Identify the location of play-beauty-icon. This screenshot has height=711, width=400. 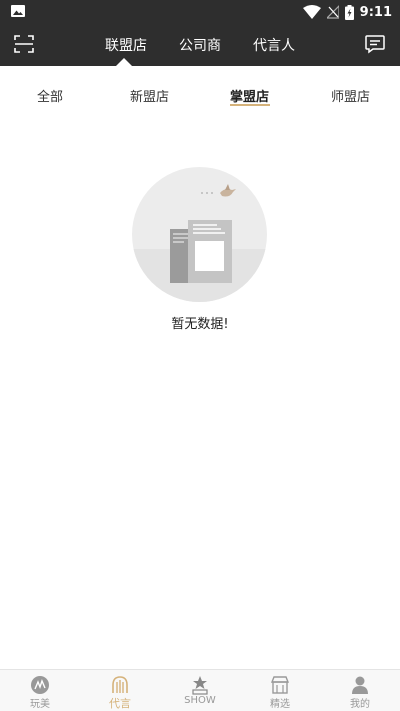
(40, 685).